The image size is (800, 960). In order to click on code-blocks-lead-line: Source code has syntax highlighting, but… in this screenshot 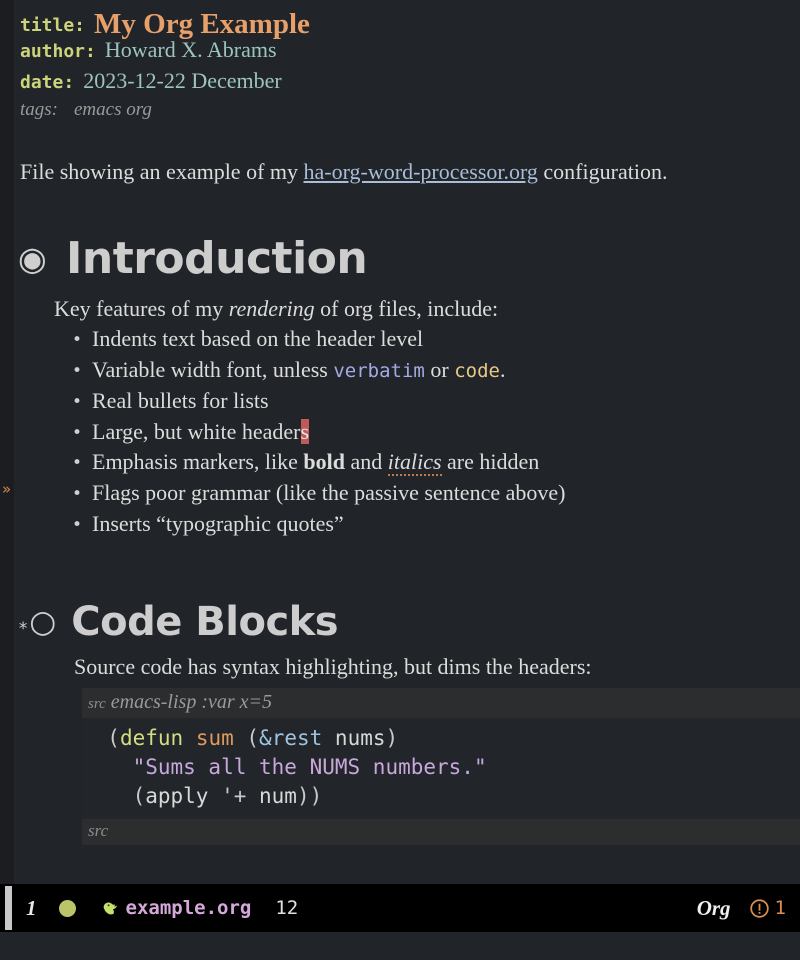, I will do `click(333, 667)`.